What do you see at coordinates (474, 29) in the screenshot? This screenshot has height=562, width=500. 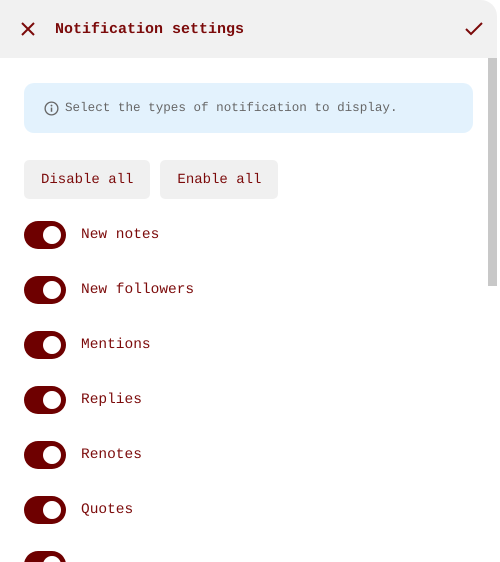 I see `confirm-check-icon` at bounding box center [474, 29].